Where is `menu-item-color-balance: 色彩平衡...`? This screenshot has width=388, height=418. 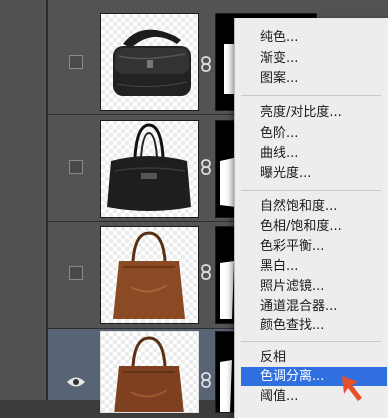 menu-item-color-balance: 色彩平衡... is located at coordinates (311, 246).